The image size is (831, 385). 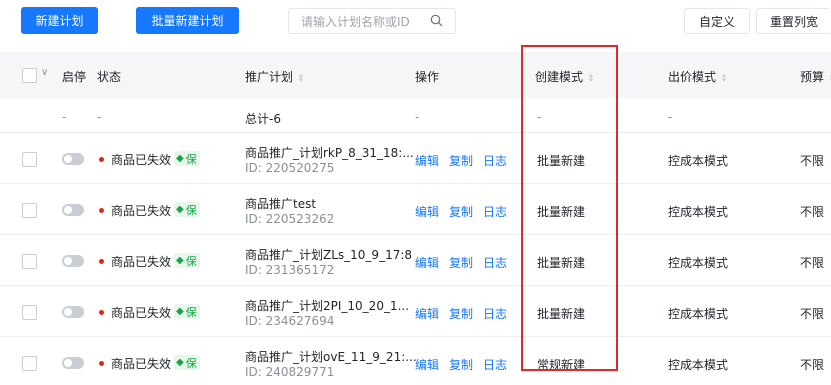 I want to click on column-bid-mode: 出价模式 ⇕, so click(x=698, y=76).